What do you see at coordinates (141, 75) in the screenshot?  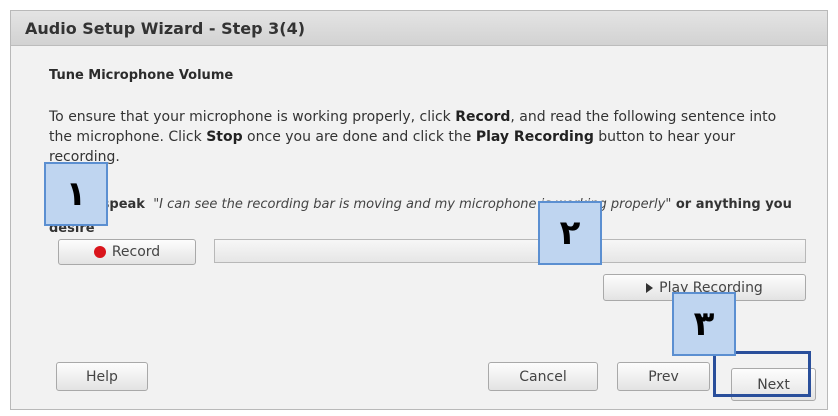 I see `section-heading: Tune Microphone Volume` at bounding box center [141, 75].